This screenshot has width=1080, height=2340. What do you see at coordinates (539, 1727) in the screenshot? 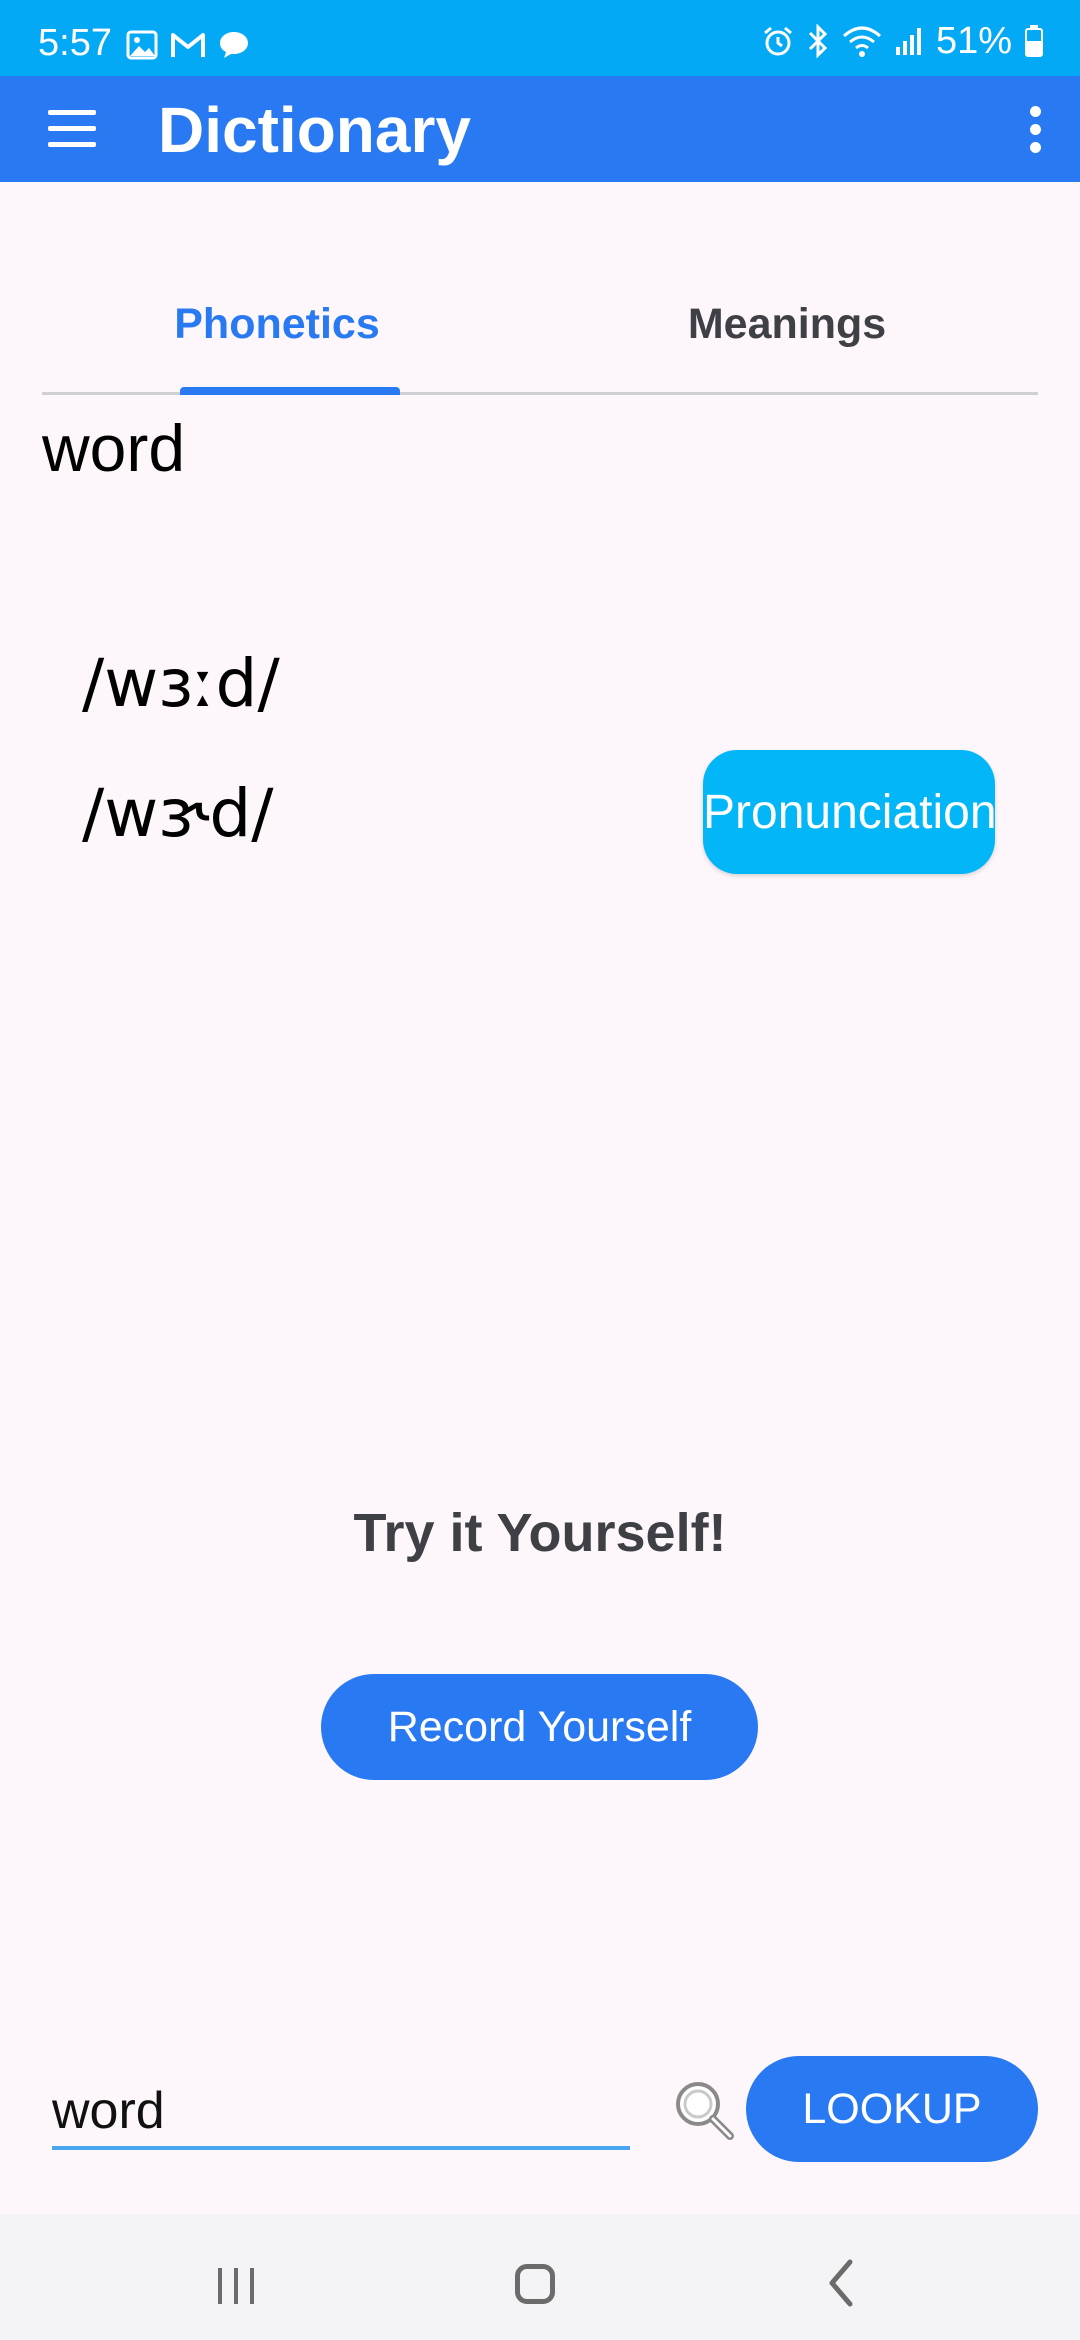
I see `record-yourself-button: Record Yourself` at bounding box center [539, 1727].